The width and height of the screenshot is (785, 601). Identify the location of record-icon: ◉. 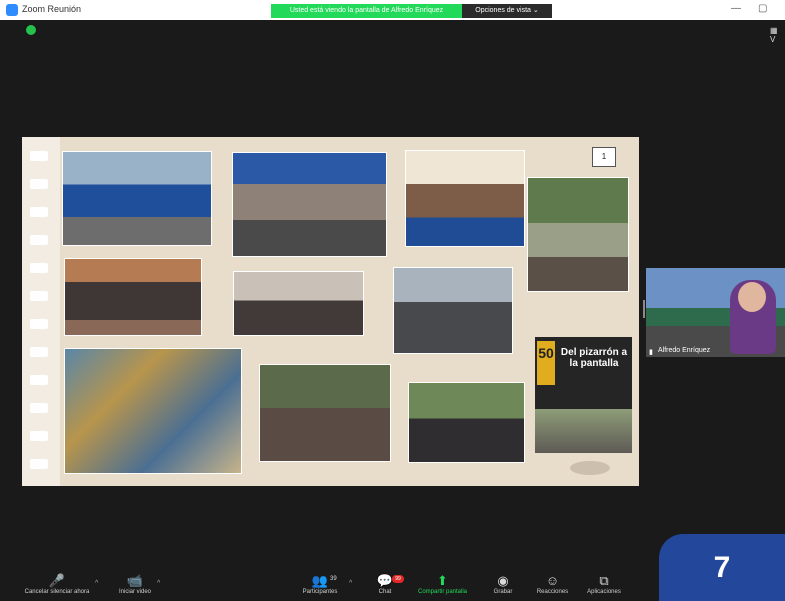
(503, 580).